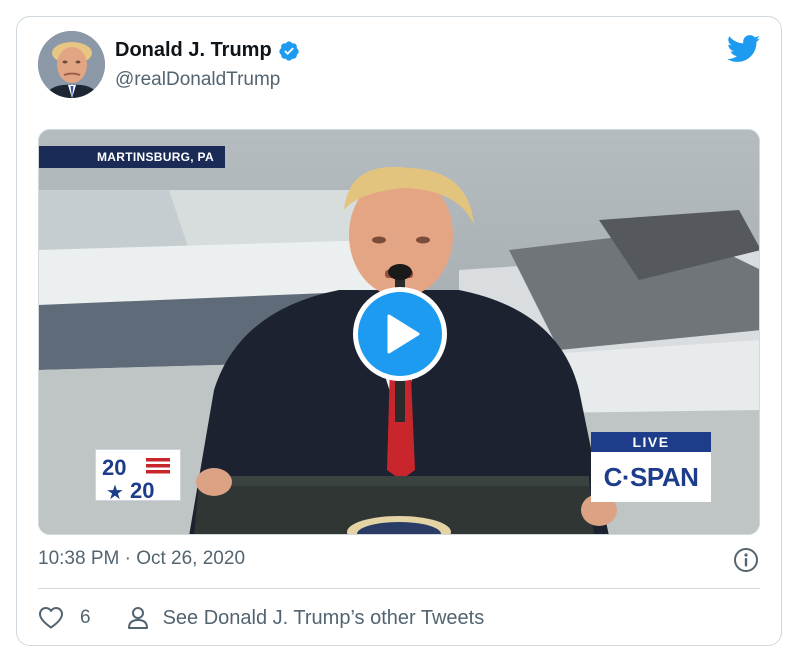 The width and height of the screenshot is (799, 665). I want to click on like-button: 6, so click(64, 618).